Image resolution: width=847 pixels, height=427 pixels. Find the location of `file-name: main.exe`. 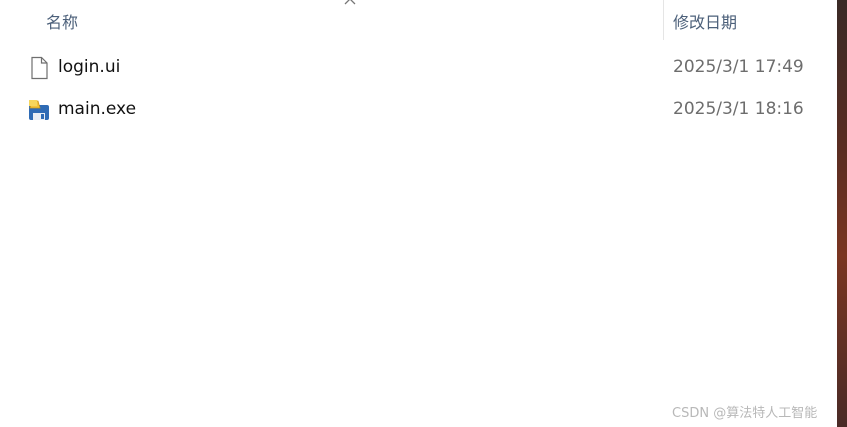

file-name: main.exe is located at coordinates (97, 109).